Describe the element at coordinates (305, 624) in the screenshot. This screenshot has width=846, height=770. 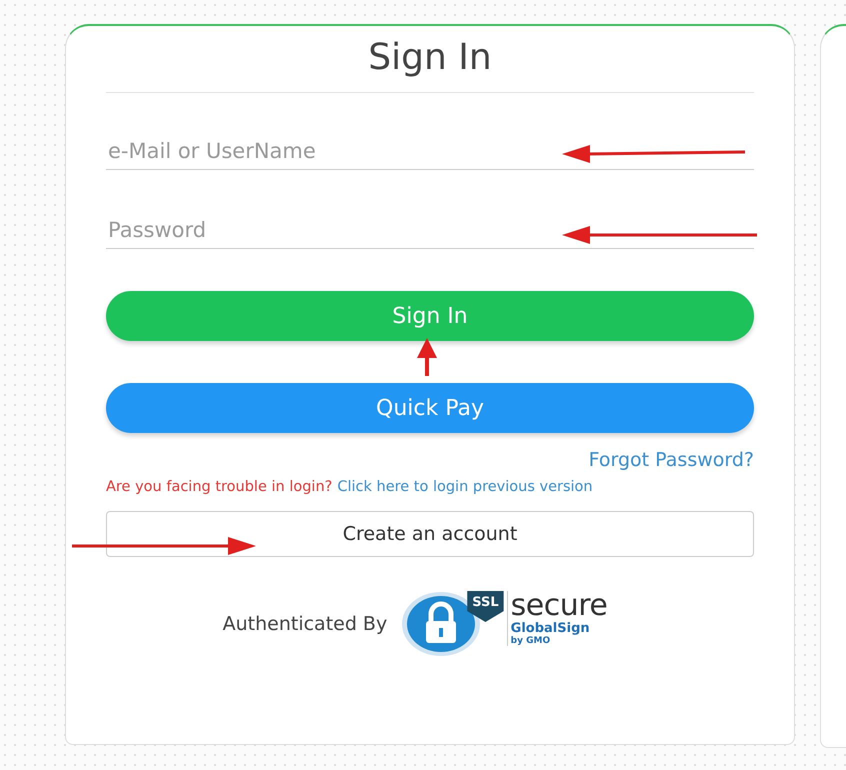
I see `authenticated-by-label: Authenticated By` at that location.